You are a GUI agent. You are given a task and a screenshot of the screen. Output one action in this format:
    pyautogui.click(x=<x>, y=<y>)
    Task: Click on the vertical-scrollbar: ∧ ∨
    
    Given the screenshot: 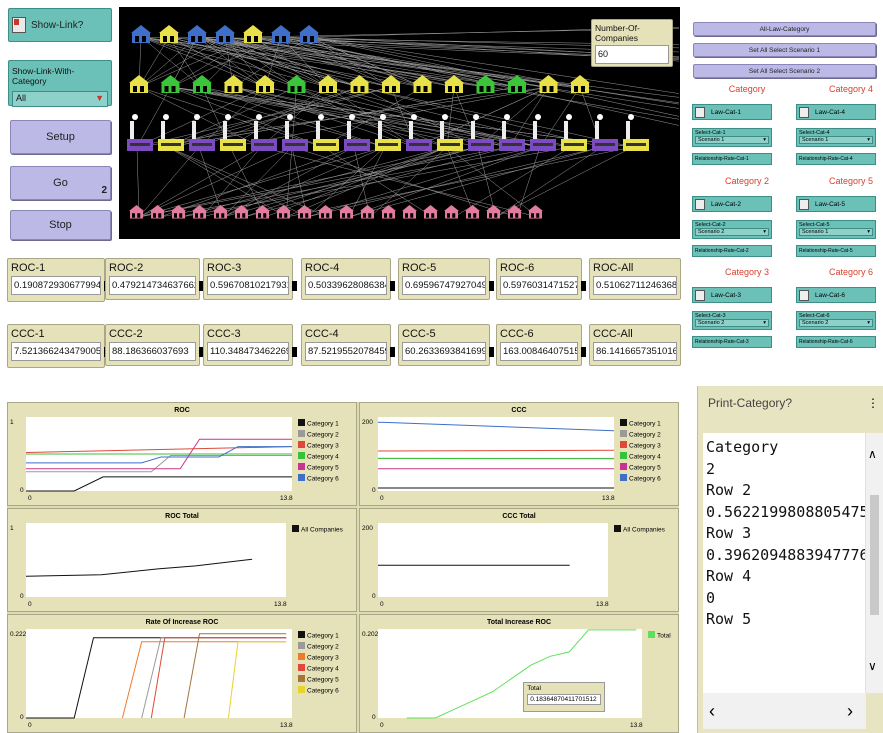 What is the action you would take?
    pyautogui.click(x=874, y=563)
    